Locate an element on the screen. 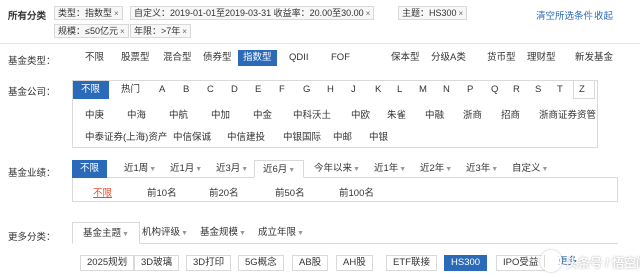 The height and width of the screenshot is (277, 640). company-tab: J is located at coordinates (354, 90).